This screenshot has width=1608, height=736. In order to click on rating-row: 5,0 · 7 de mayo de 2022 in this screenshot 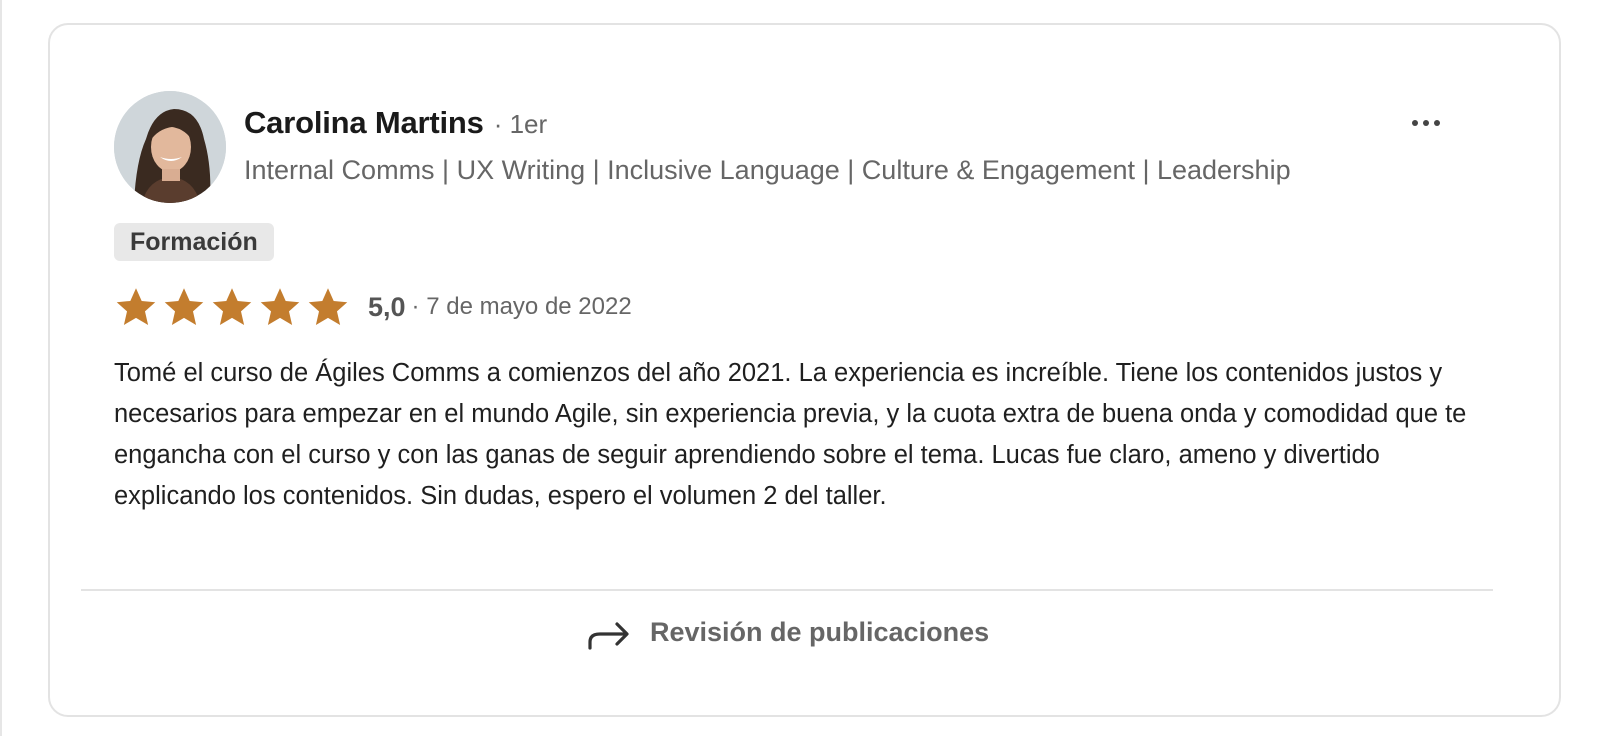, I will do `click(373, 307)`.